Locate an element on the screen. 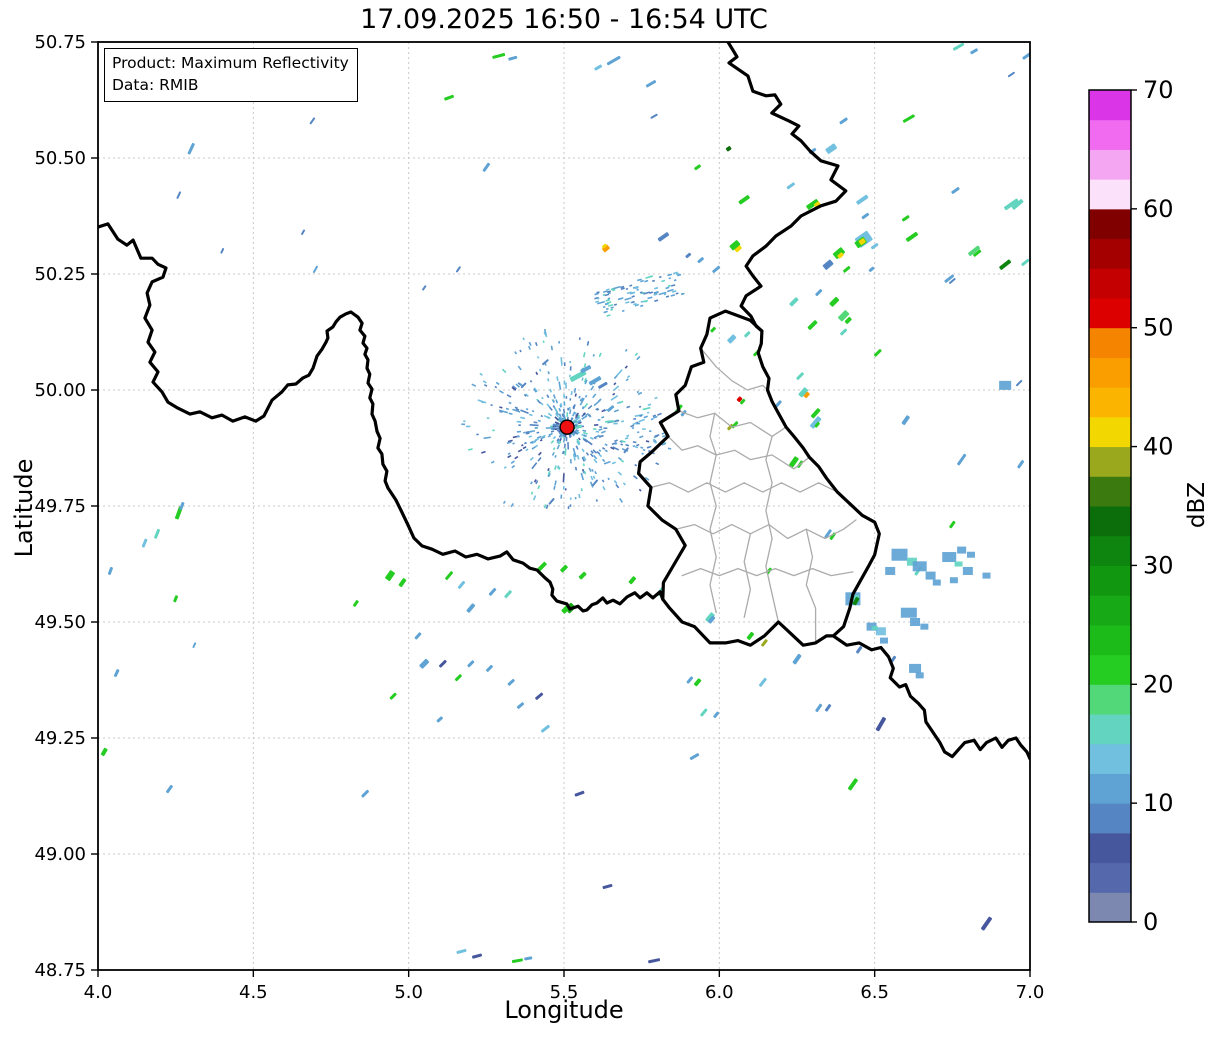  radar-site-marker is located at coordinates (567, 427).